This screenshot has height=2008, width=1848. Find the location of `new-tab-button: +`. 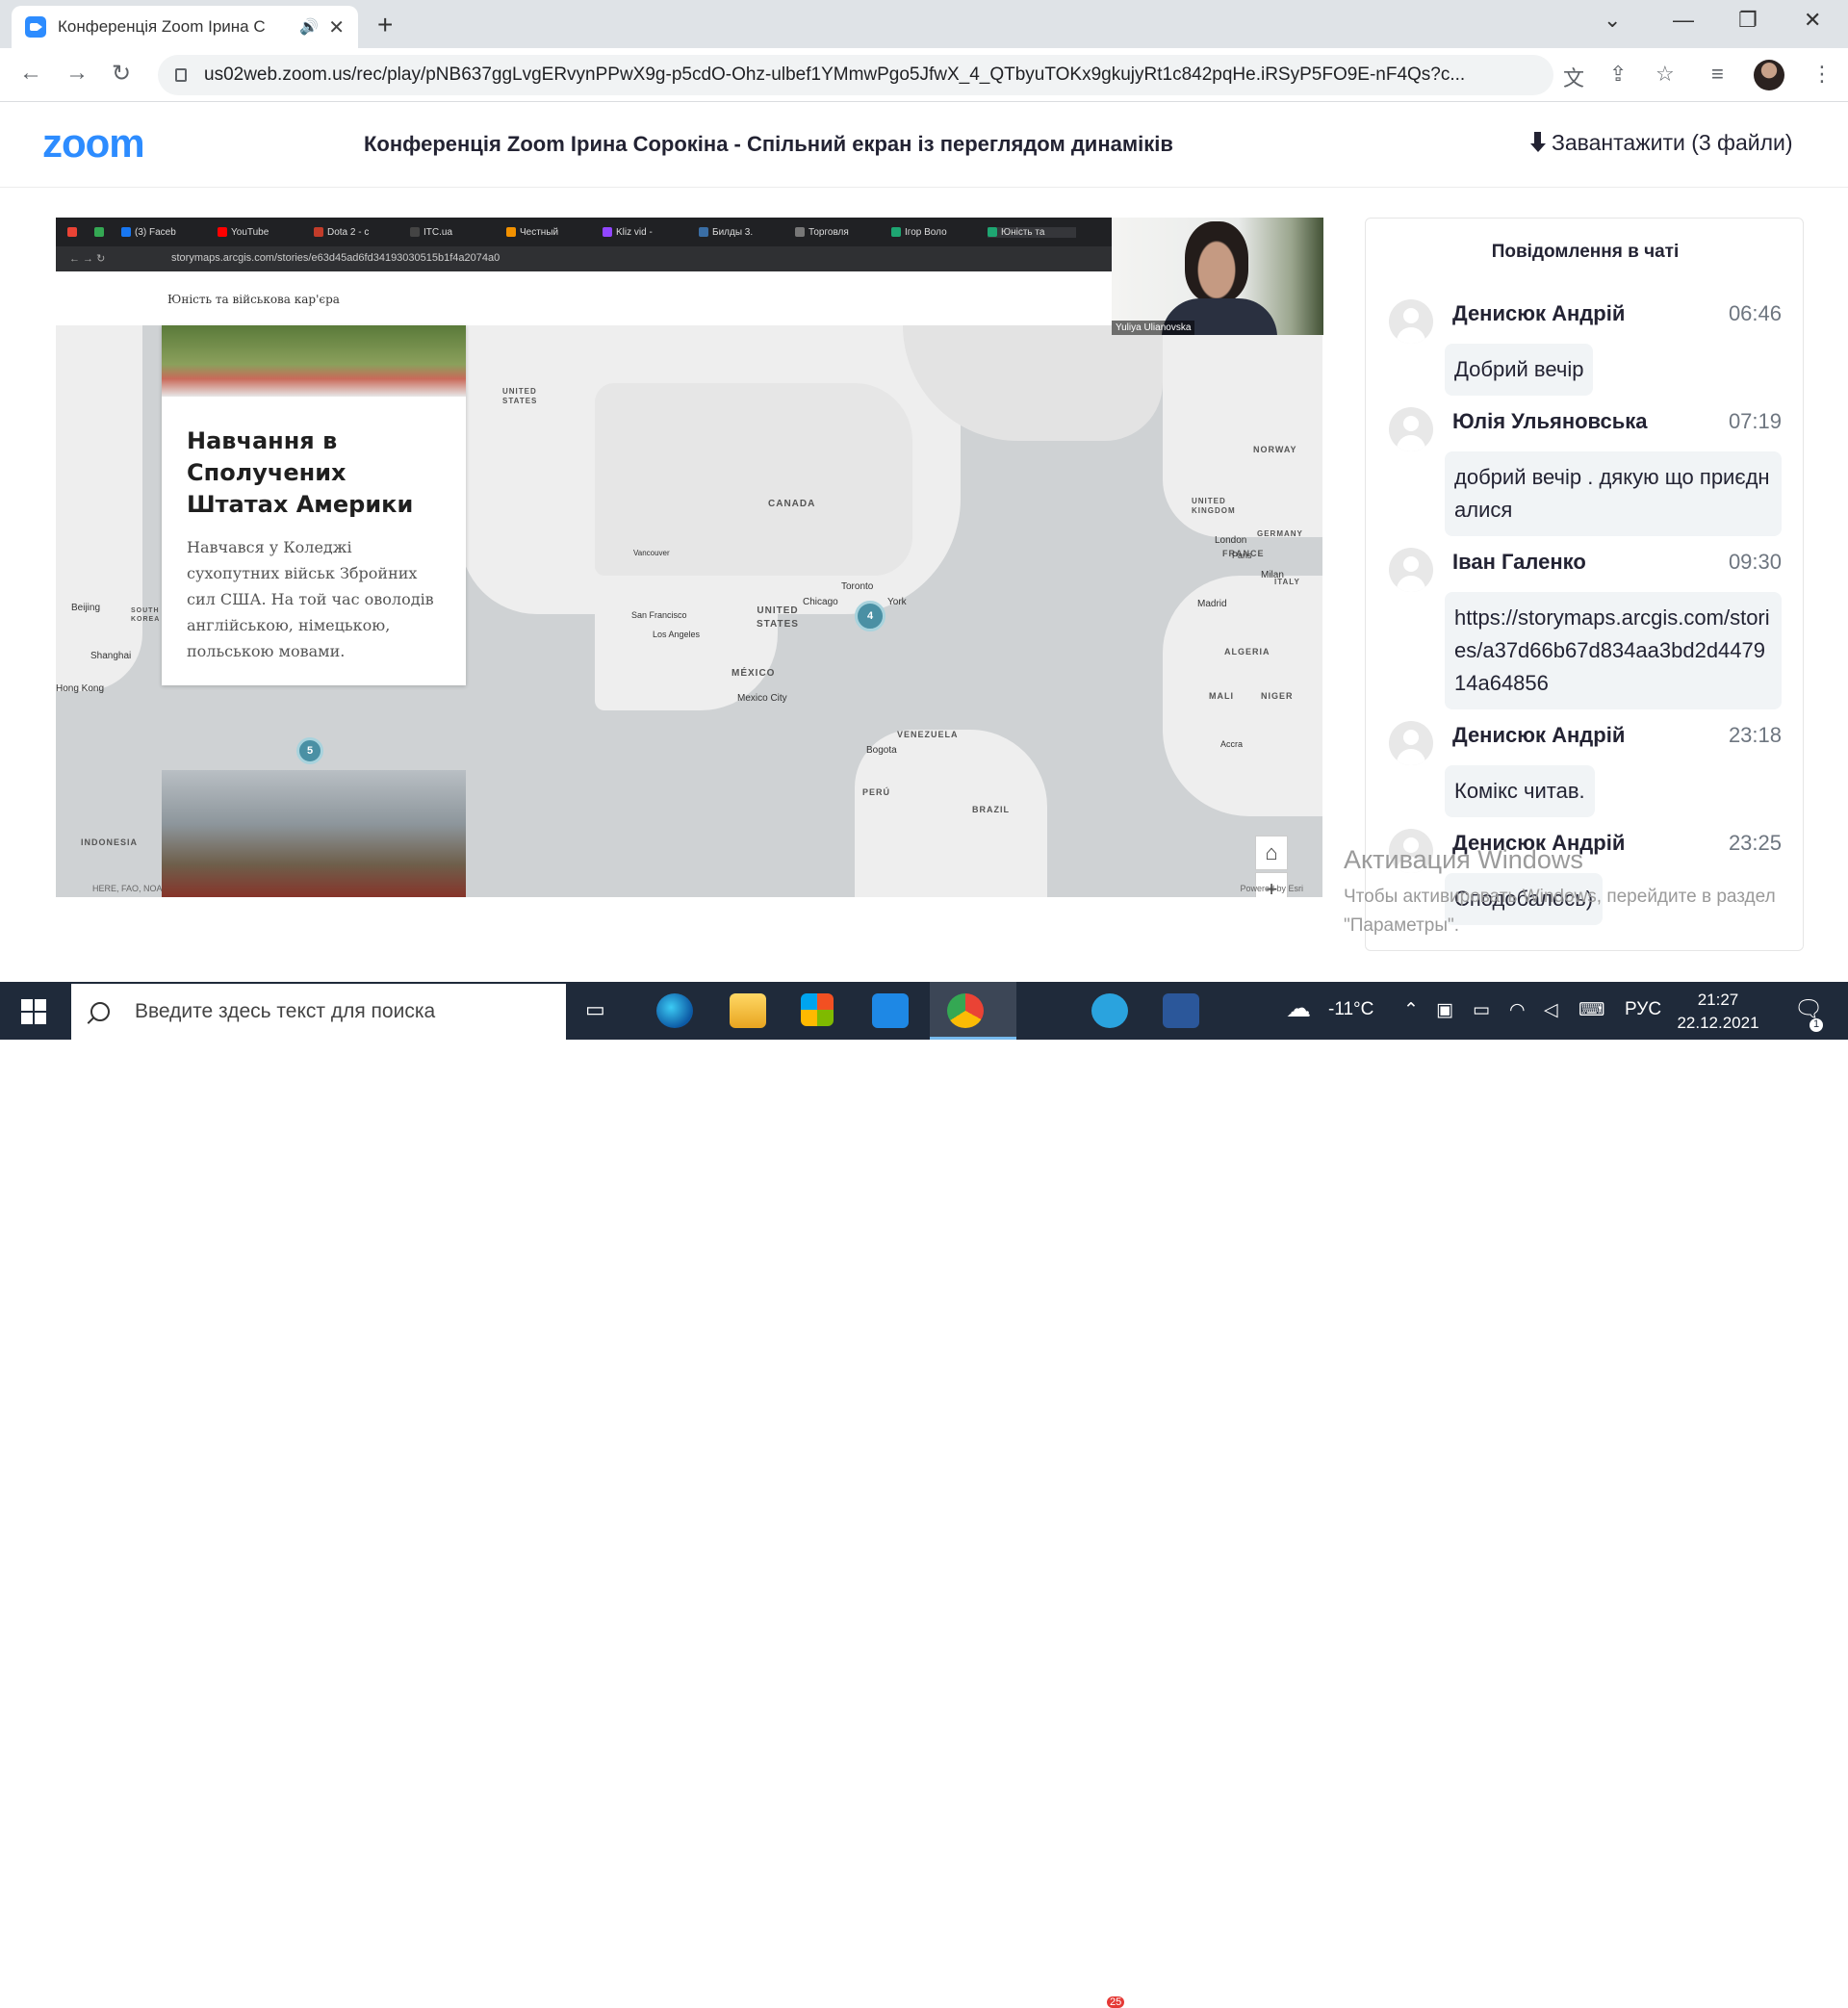

new-tab-button: + is located at coordinates (385, 25).